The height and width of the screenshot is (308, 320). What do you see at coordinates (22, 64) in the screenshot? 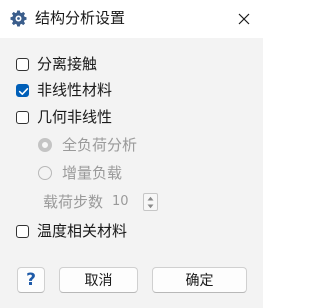
I see `separate-contact-checkbox` at bounding box center [22, 64].